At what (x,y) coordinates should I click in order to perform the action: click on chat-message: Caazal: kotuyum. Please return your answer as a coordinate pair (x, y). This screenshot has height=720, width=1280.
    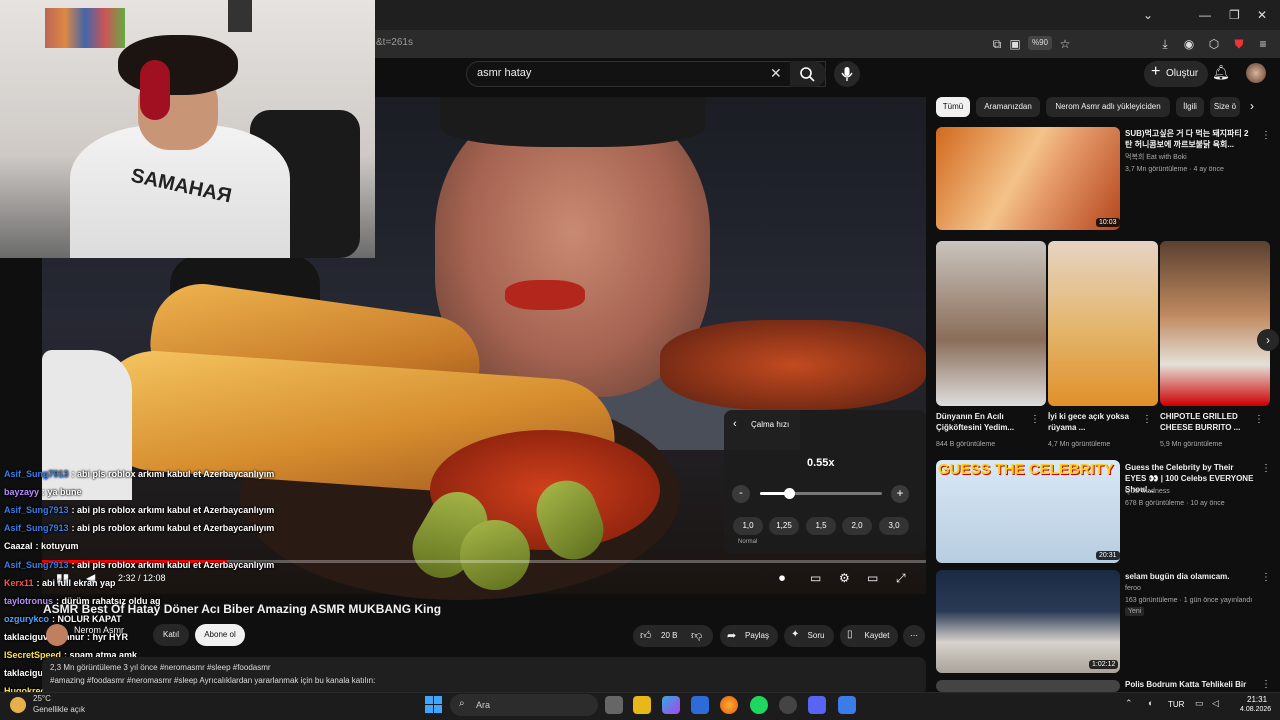
    Looking at the image, I should click on (41, 546).